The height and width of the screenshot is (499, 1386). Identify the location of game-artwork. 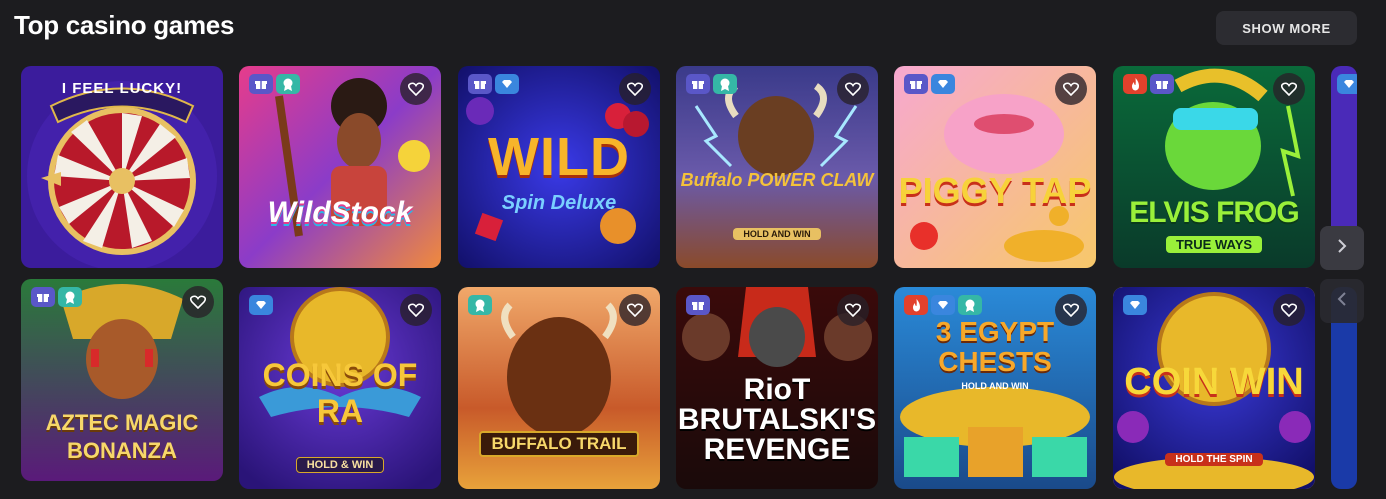
(122, 167).